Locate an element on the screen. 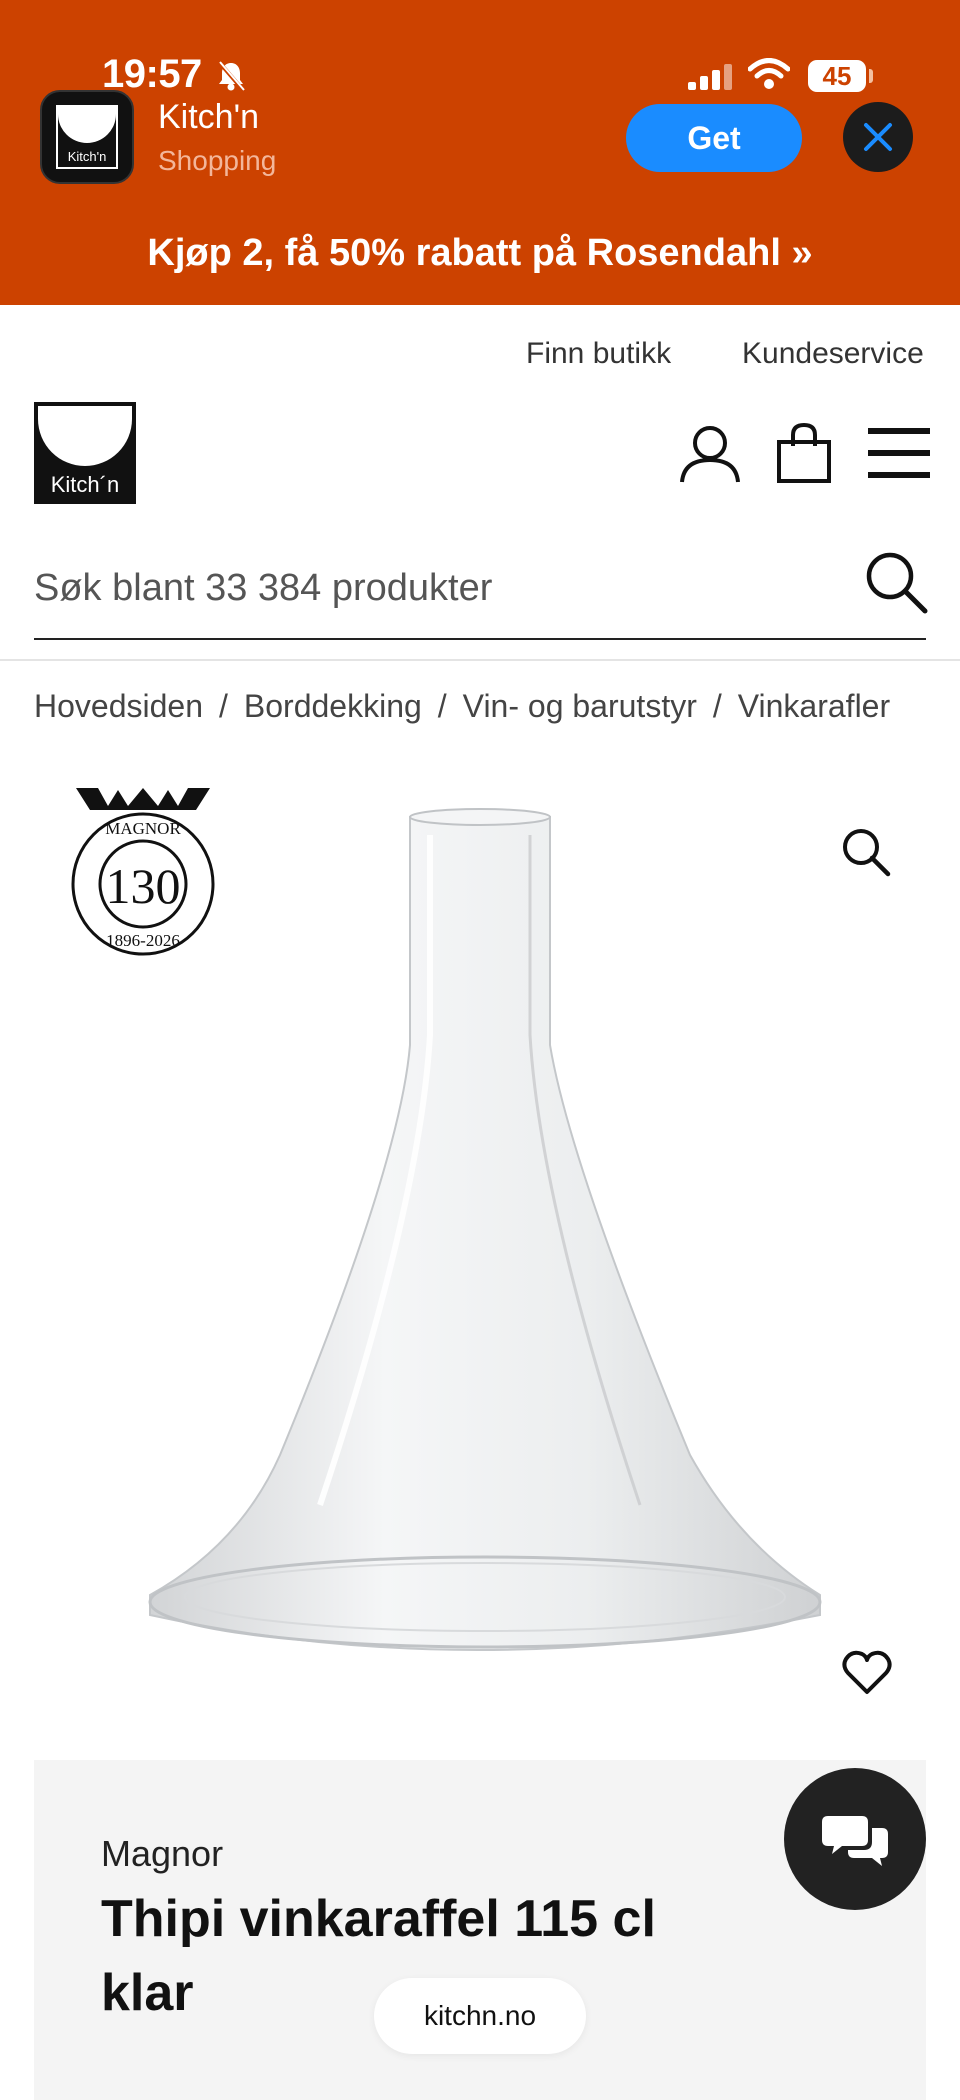 Image resolution: width=960 pixels, height=2100 pixels. app-name: Kitch'n is located at coordinates (208, 117).